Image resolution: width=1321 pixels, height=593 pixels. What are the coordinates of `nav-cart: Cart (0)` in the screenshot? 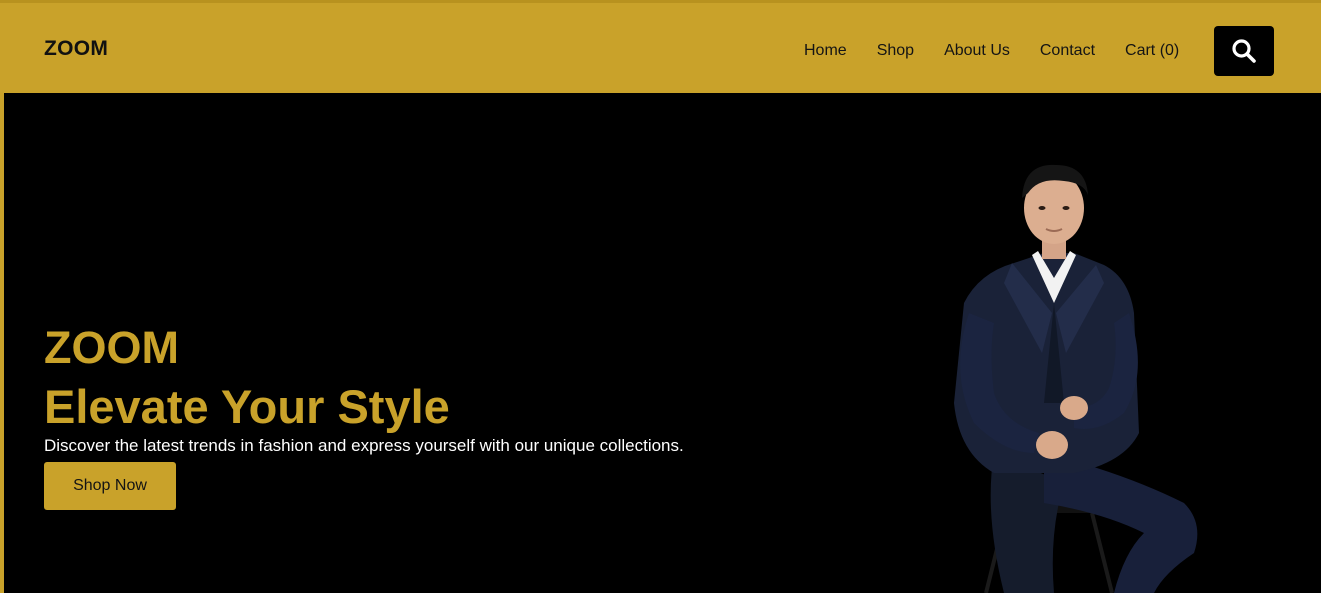 It's located at (1152, 51).